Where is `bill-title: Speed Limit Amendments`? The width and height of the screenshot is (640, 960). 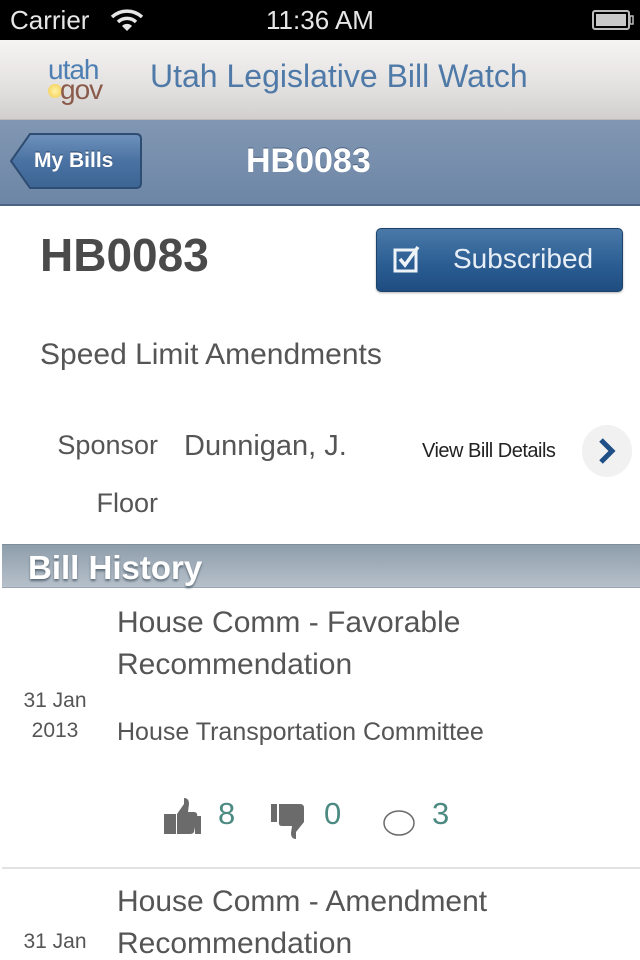 bill-title: Speed Limit Amendments is located at coordinates (211, 354).